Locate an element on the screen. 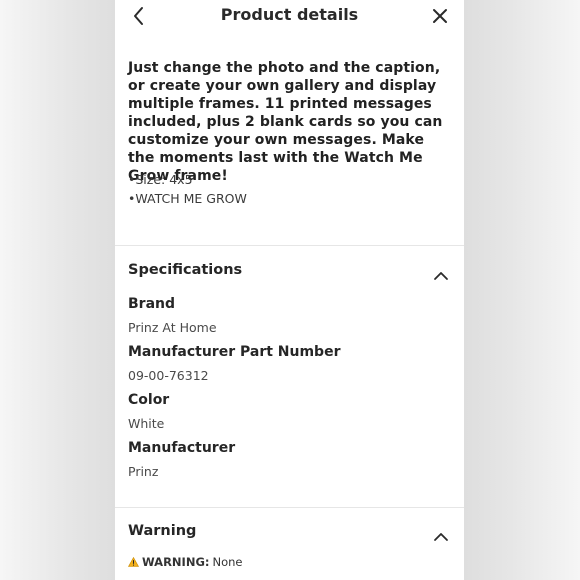 This screenshot has height=580, width=580. warning-value: None is located at coordinates (227, 562).